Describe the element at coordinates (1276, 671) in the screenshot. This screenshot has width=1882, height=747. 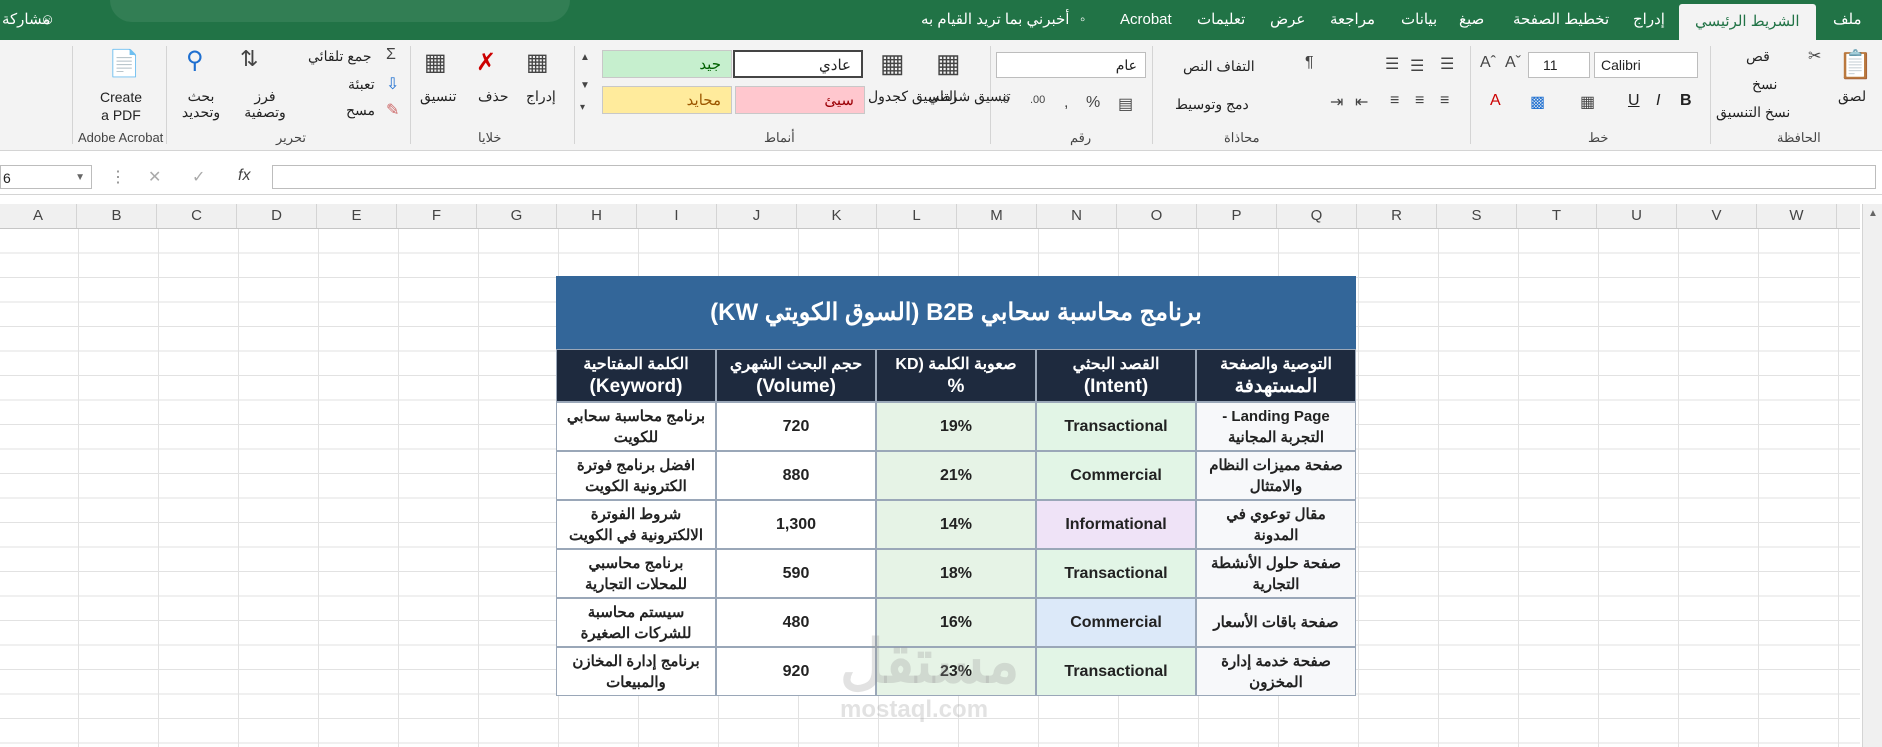
I see `cell-target-page: صفحة خدمة إدارة المخزون` at that location.